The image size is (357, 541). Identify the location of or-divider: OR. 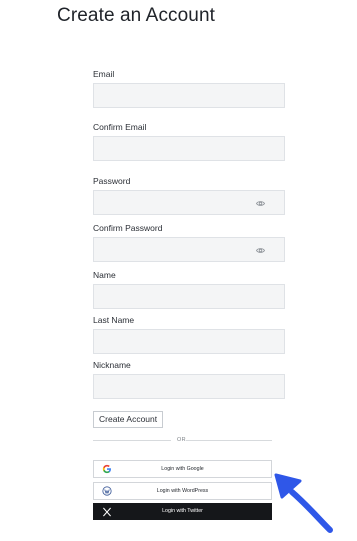
(182, 440).